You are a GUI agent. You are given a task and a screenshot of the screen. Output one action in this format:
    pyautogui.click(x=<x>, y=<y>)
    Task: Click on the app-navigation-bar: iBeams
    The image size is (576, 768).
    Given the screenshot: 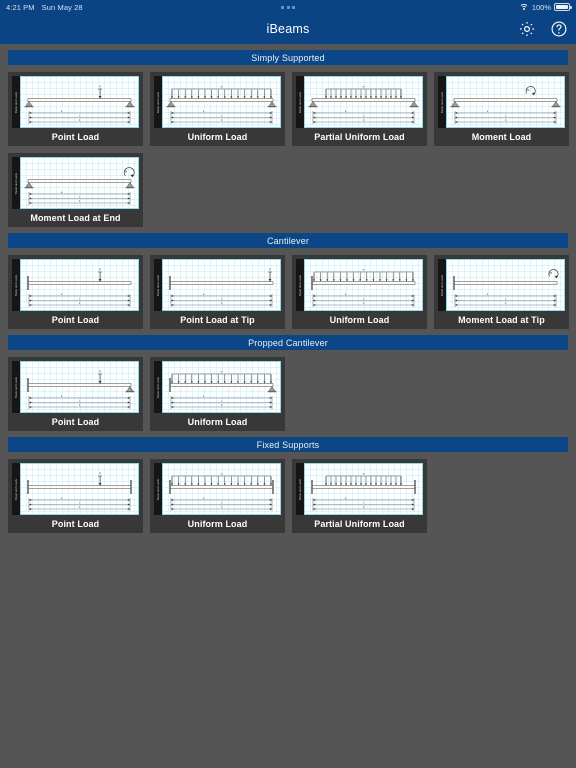 What is the action you would take?
    pyautogui.click(x=288, y=29)
    